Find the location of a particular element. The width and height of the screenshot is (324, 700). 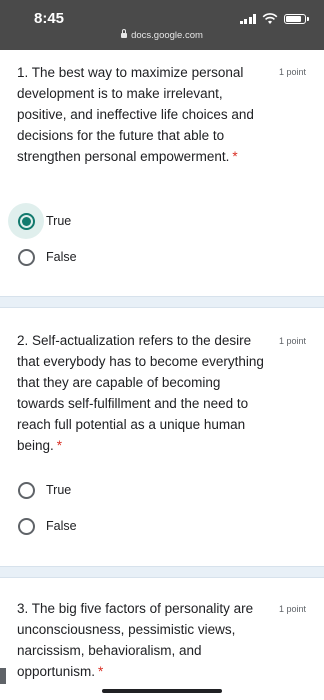

battery-icon is located at coordinates (296, 19).